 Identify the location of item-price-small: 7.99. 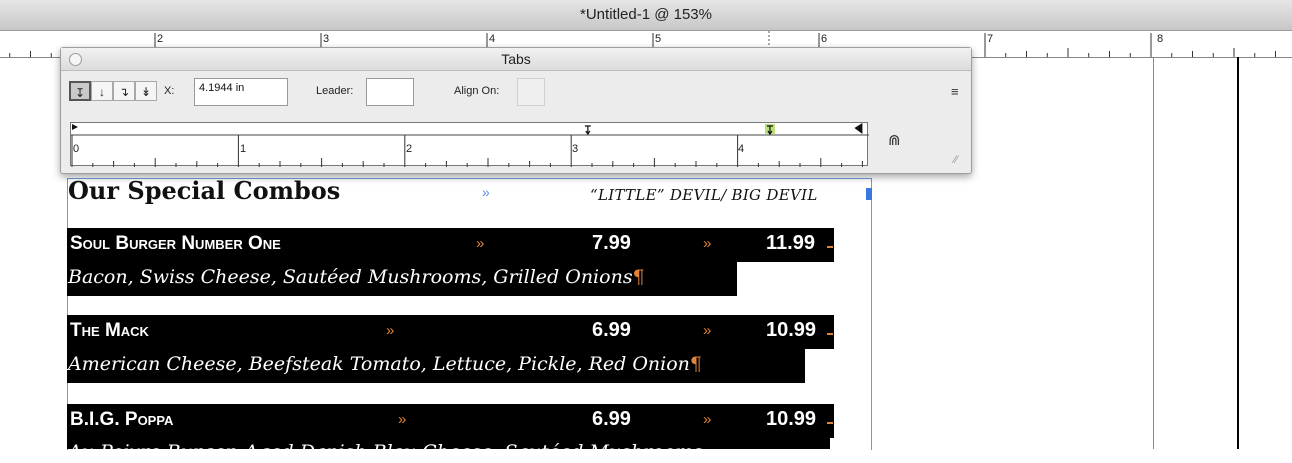
(611, 243).